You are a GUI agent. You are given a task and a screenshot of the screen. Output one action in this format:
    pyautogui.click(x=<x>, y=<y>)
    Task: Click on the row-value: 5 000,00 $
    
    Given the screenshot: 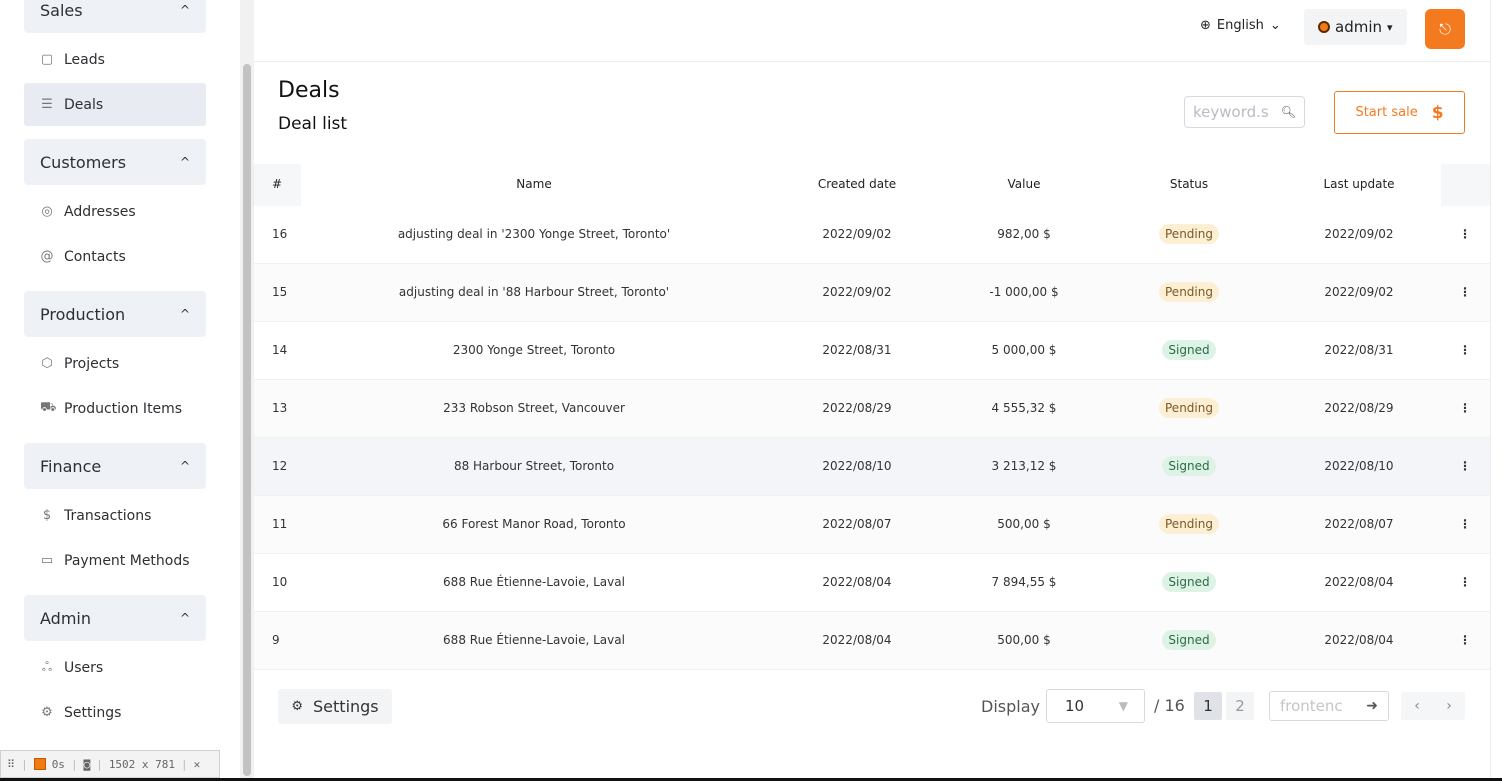 What is the action you would take?
    pyautogui.click(x=1024, y=350)
    